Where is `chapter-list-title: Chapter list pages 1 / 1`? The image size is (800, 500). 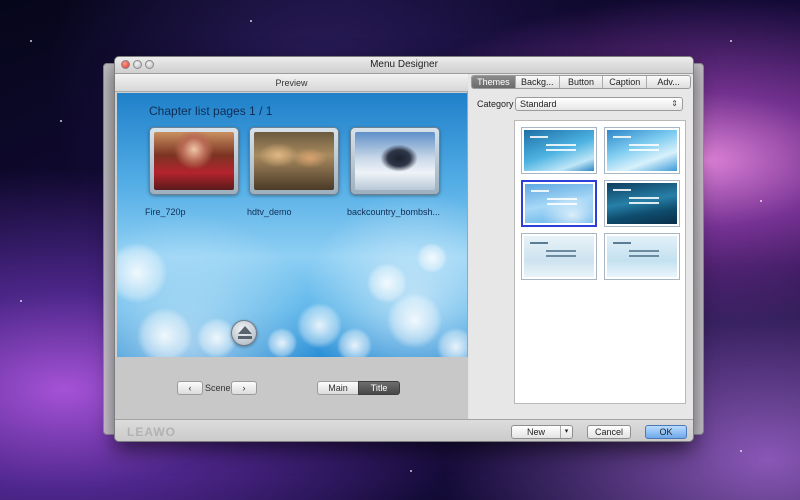
chapter-list-title: Chapter list pages 1 / 1 is located at coordinates (211, 111).